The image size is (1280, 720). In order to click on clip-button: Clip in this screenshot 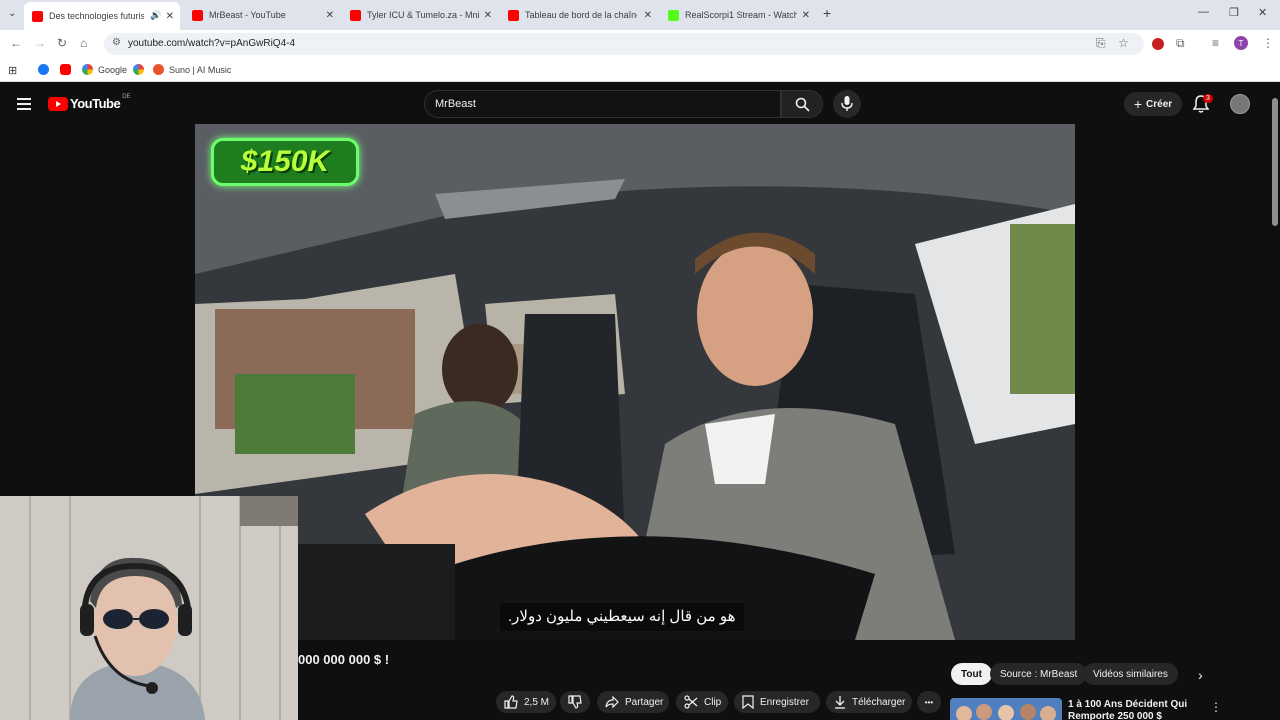, I will do `click(702, 702)`.